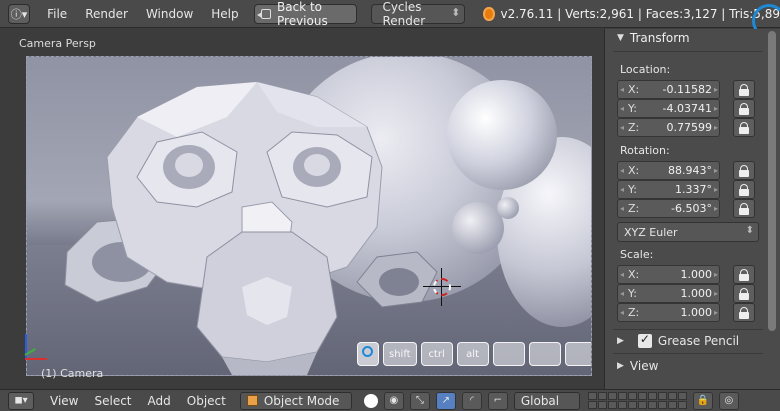 Image resolution: width=780 pixels, height=411 pixels. Describe the element at coordinates (419, 400) in the screenshot. I see `manipulator-toggle-icon: ⤡` at that location.